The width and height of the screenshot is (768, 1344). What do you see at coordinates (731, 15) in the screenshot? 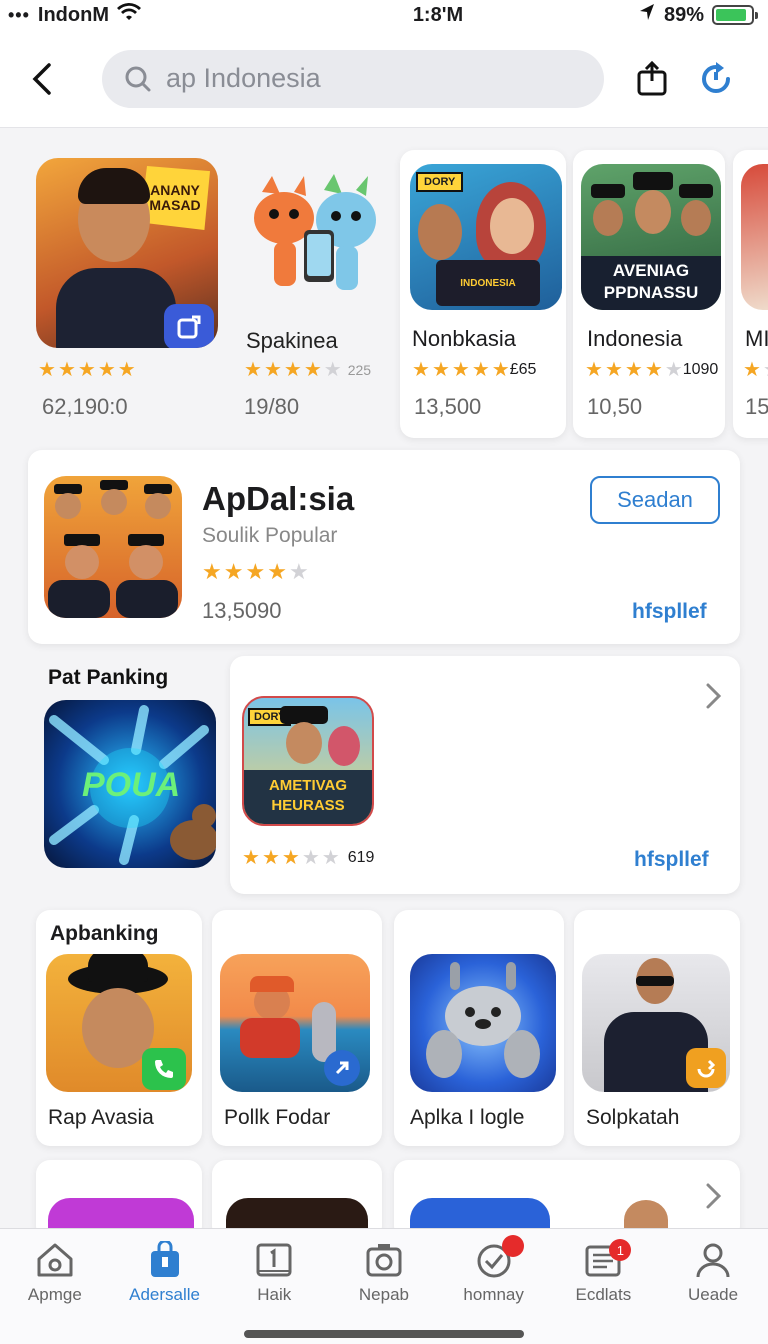
I see `battery-level` at bounding box center [731, 15].